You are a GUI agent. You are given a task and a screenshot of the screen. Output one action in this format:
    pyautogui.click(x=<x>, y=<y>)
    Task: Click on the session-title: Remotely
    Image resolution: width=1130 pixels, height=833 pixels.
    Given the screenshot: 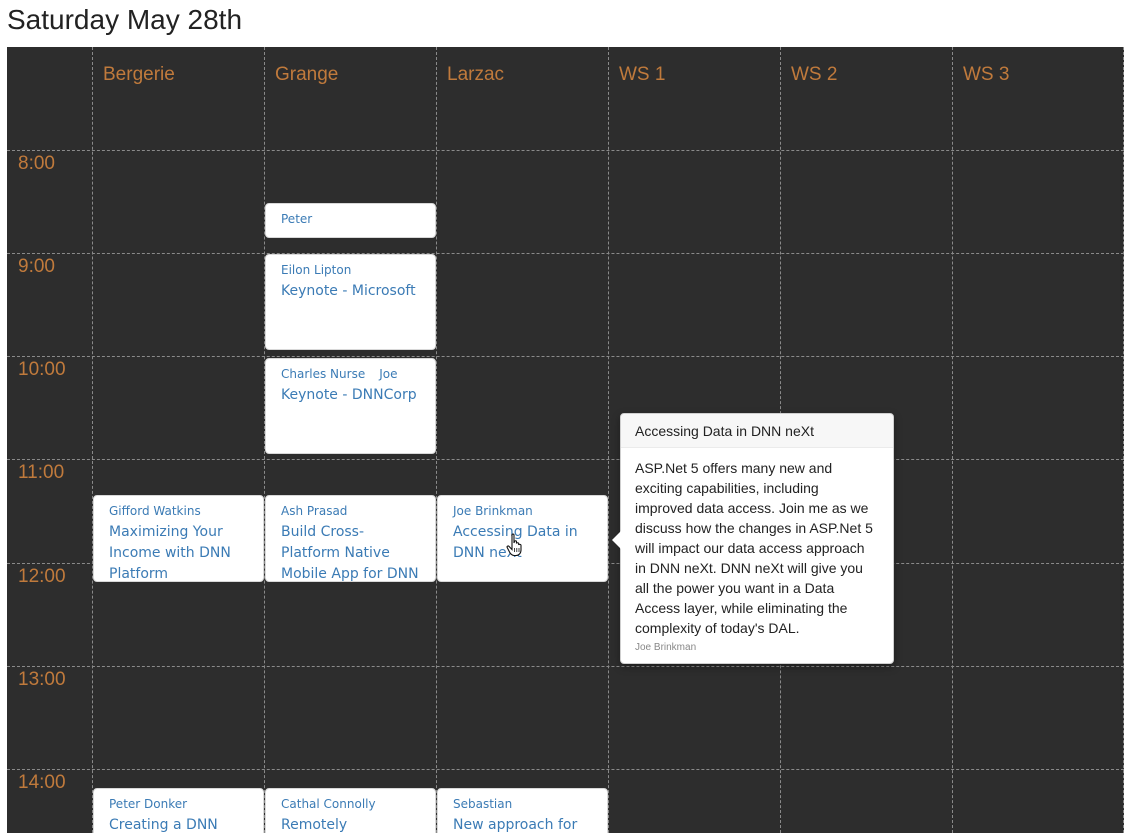 What is the action you would take?
    pyautogui.click(x=351, y=824)
    